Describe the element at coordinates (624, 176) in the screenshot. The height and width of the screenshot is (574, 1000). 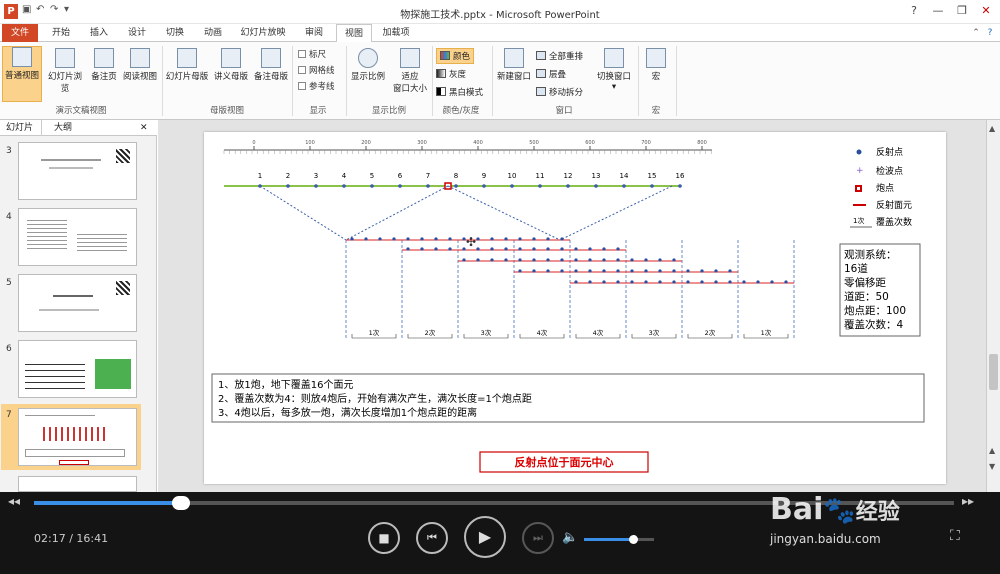
I see `station-number: 14` at that location.